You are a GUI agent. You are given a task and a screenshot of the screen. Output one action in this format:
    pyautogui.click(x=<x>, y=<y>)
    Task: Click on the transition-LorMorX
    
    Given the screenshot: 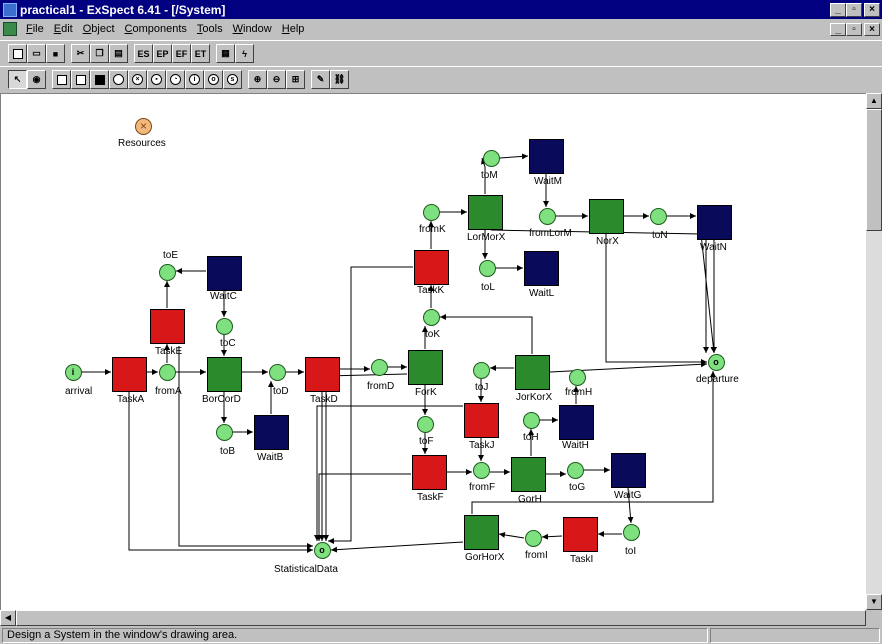 What is the action you would take?
    pyautogui.click(x=485, y=212)
    